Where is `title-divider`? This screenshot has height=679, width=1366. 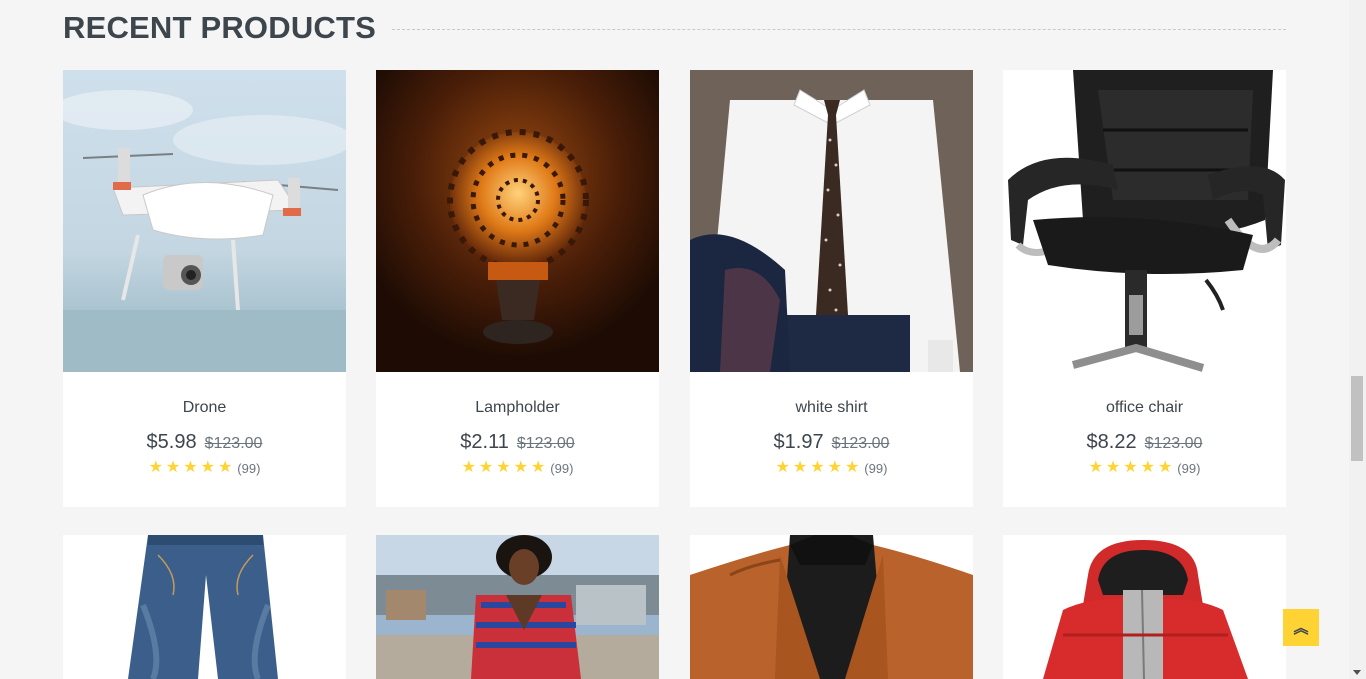 title-divider is located at coordinates (839, 29).